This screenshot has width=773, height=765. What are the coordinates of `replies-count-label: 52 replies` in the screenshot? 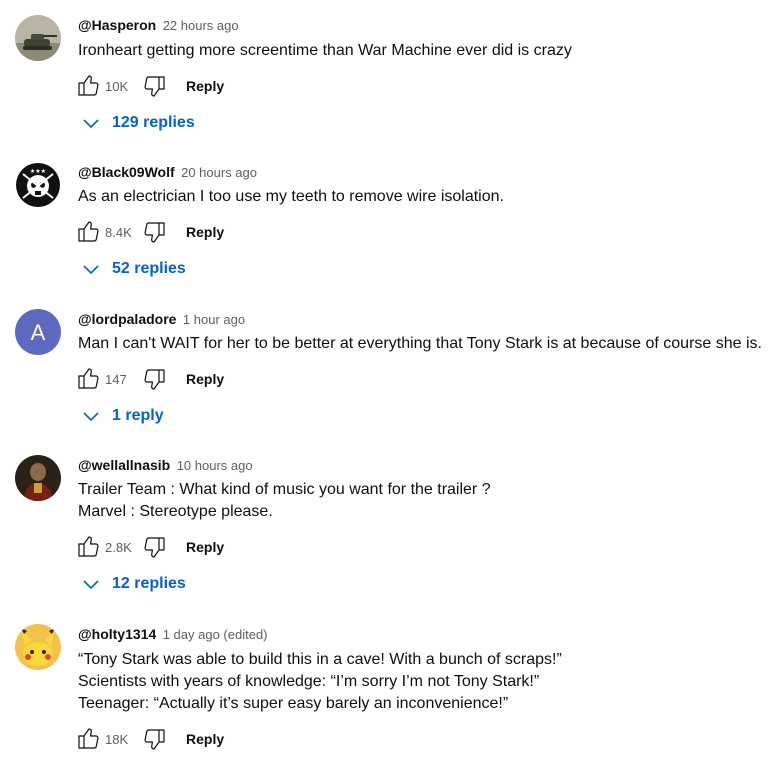 It's located at (149, 268).